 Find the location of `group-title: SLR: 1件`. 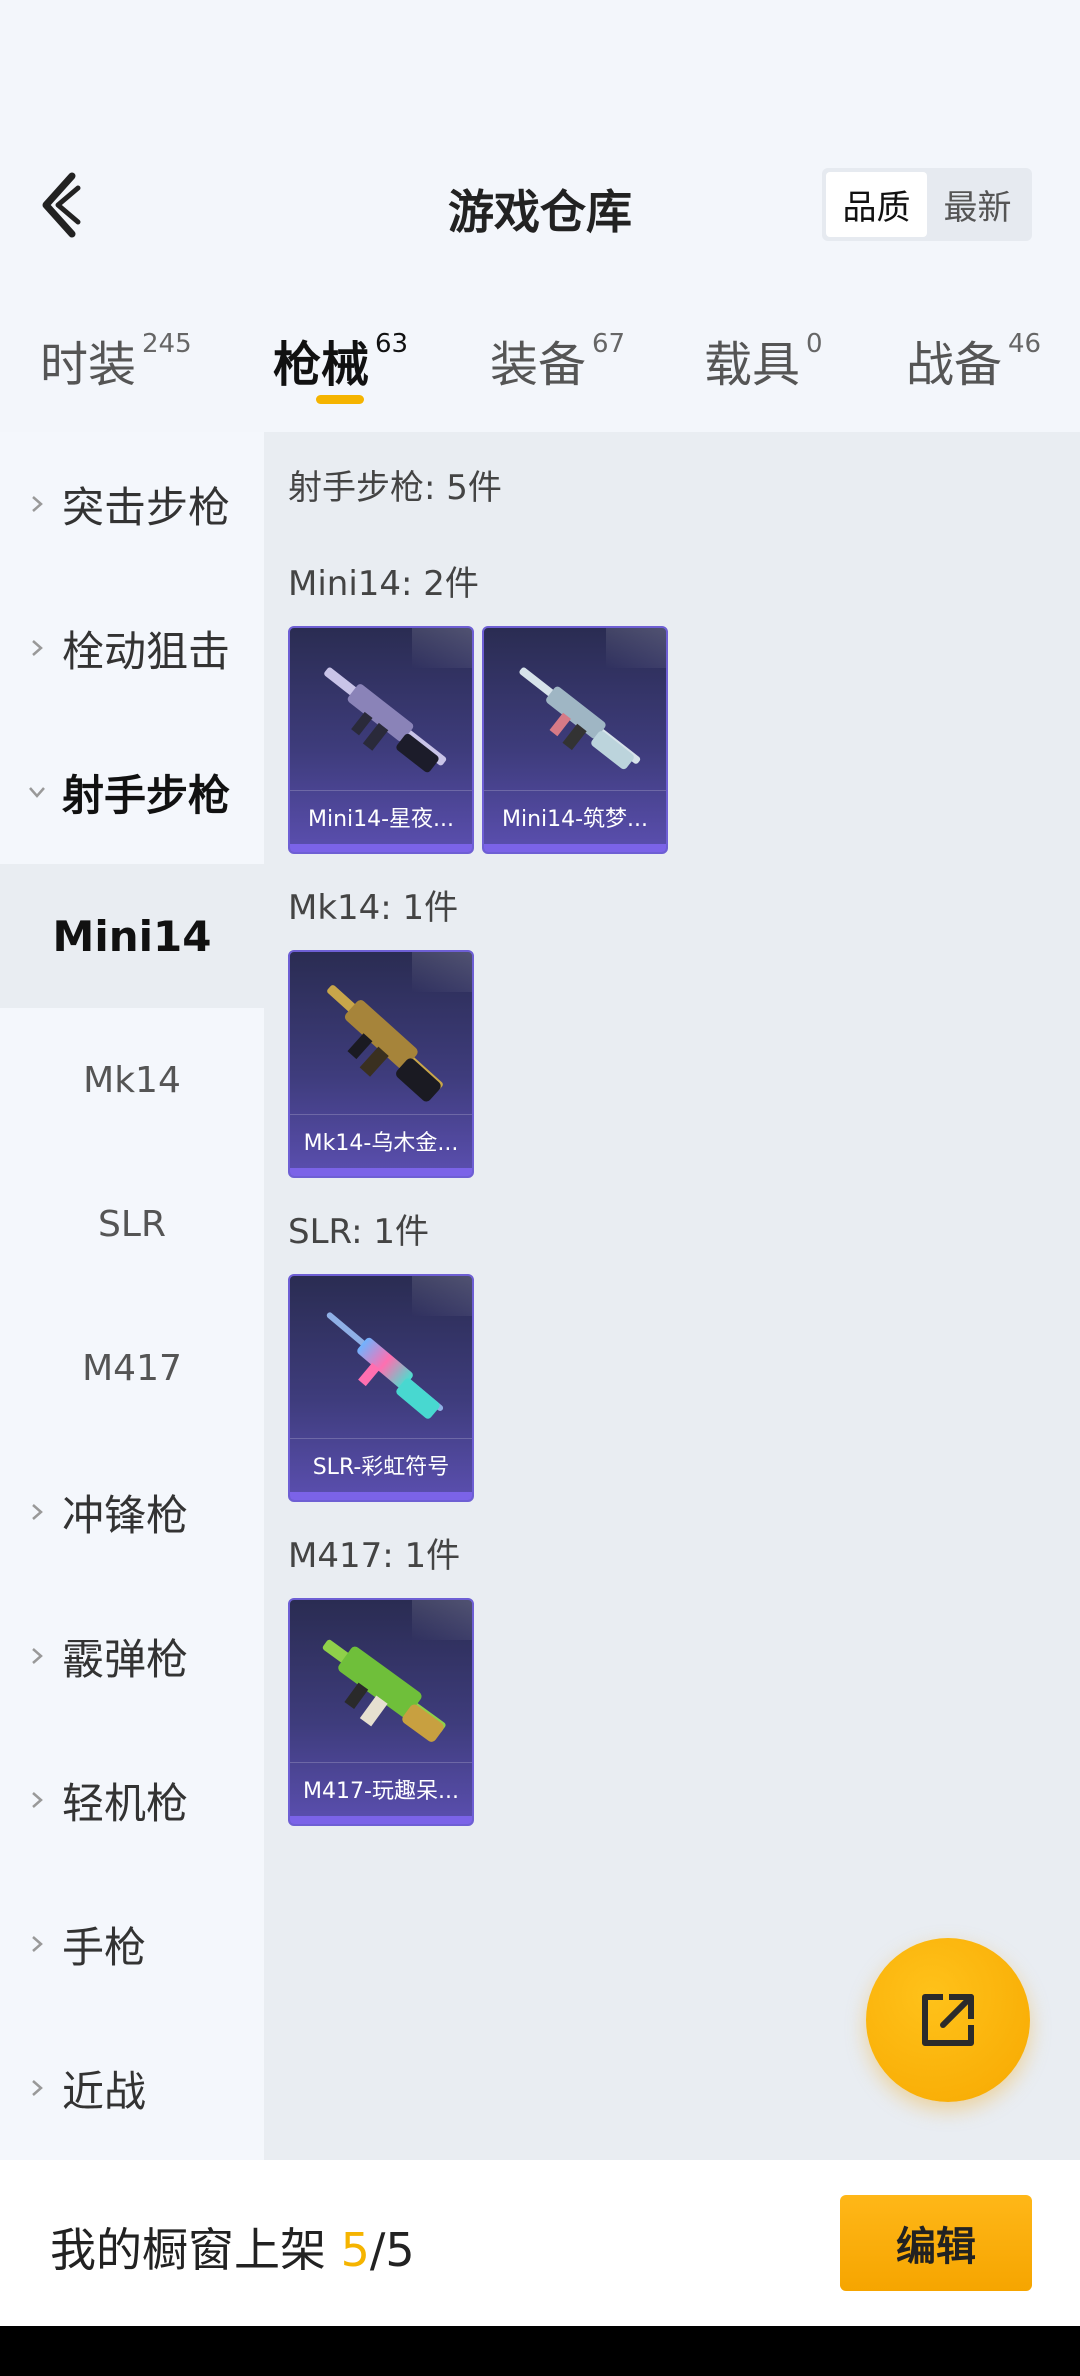

group-title: SLR: 1件 is located at coordinates (358, 1232).